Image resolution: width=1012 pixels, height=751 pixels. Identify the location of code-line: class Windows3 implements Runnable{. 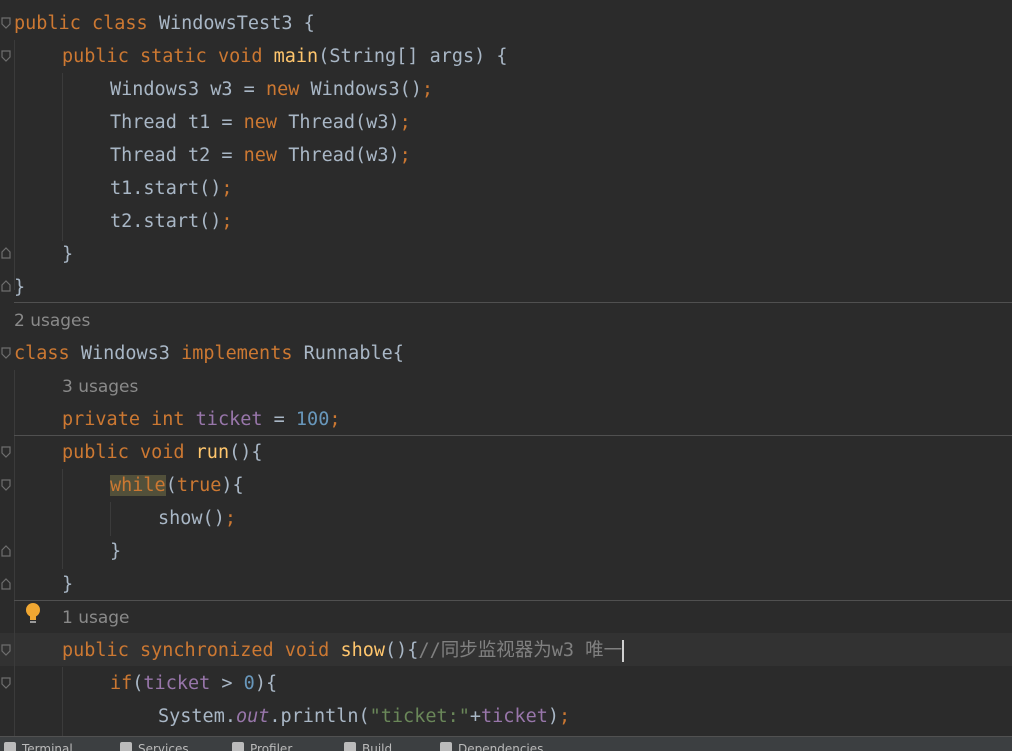
(209, 353).